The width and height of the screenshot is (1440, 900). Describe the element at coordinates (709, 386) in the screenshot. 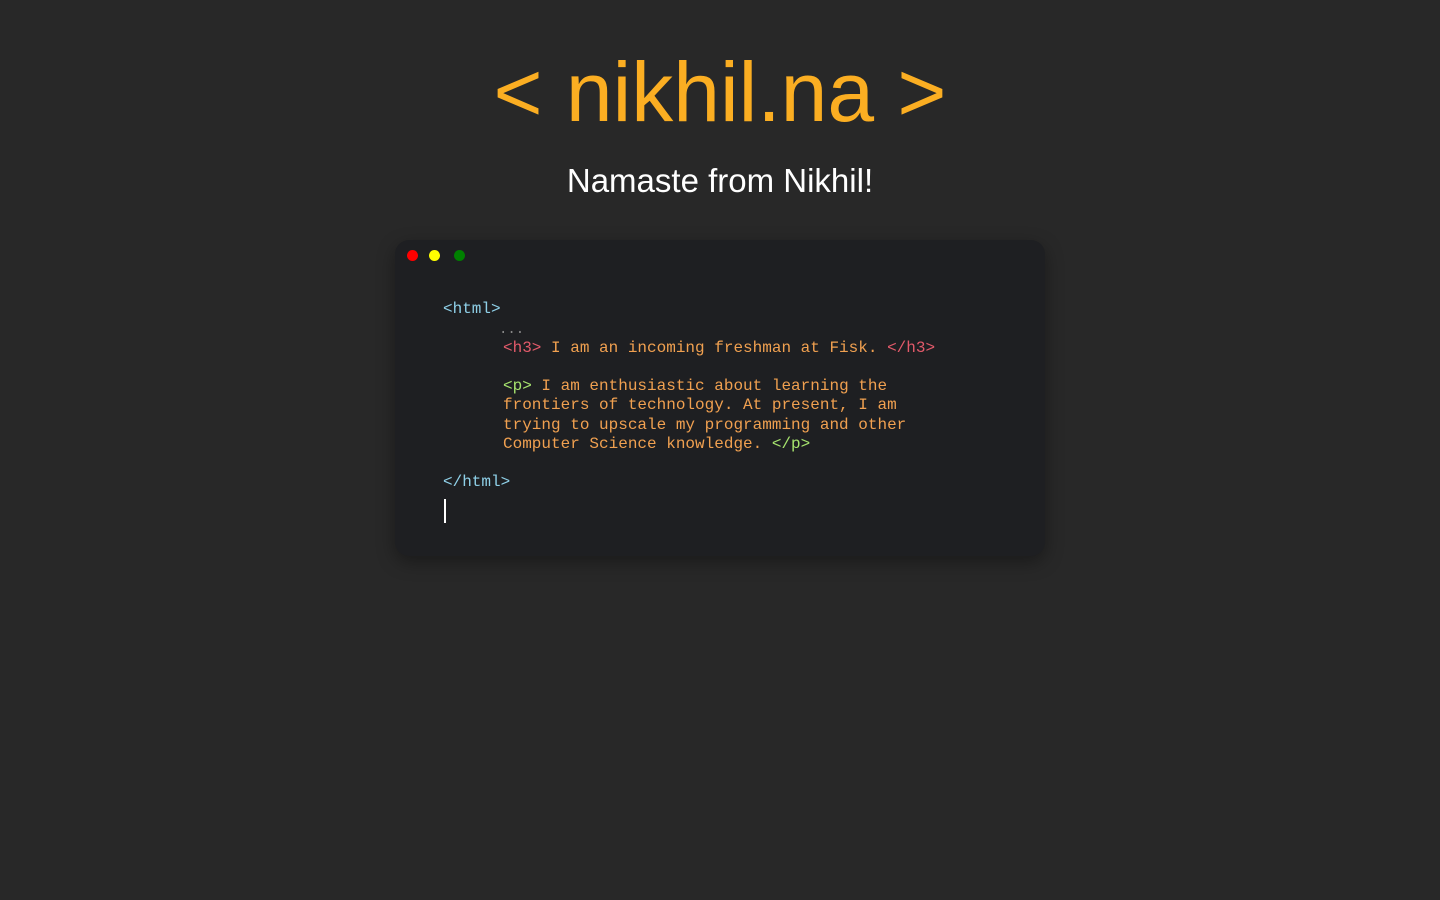

I see `p-text-1: I am enthusiastic about learning the` at that location.